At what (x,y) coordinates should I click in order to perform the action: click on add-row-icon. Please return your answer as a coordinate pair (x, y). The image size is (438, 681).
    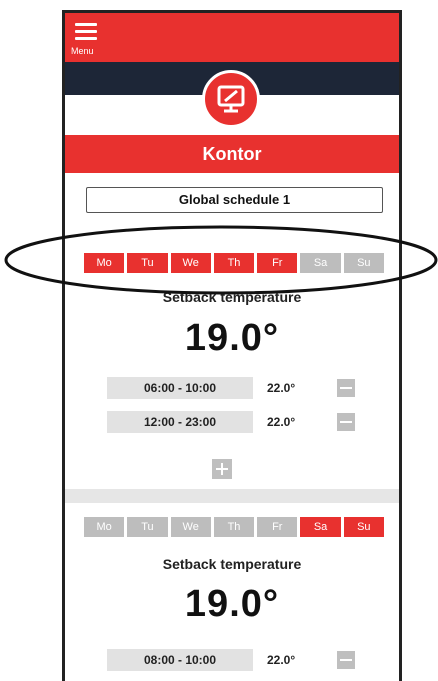
    Looking at the image, I should click on (222, 469).